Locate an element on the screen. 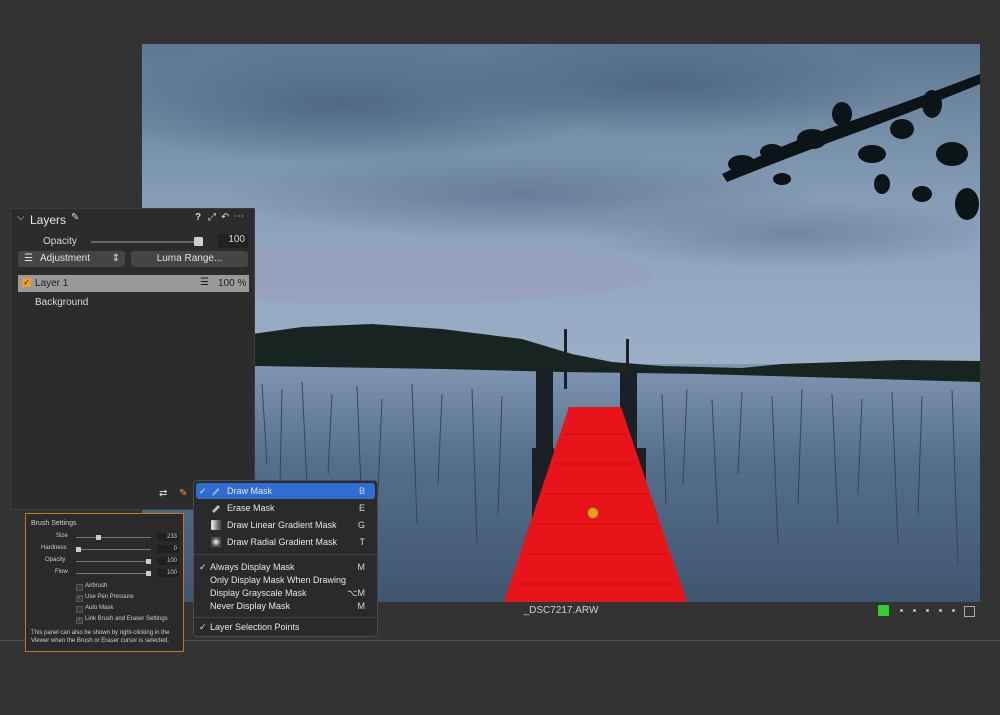  sliders-icon: ☰ is located at coordinates (28, 258).